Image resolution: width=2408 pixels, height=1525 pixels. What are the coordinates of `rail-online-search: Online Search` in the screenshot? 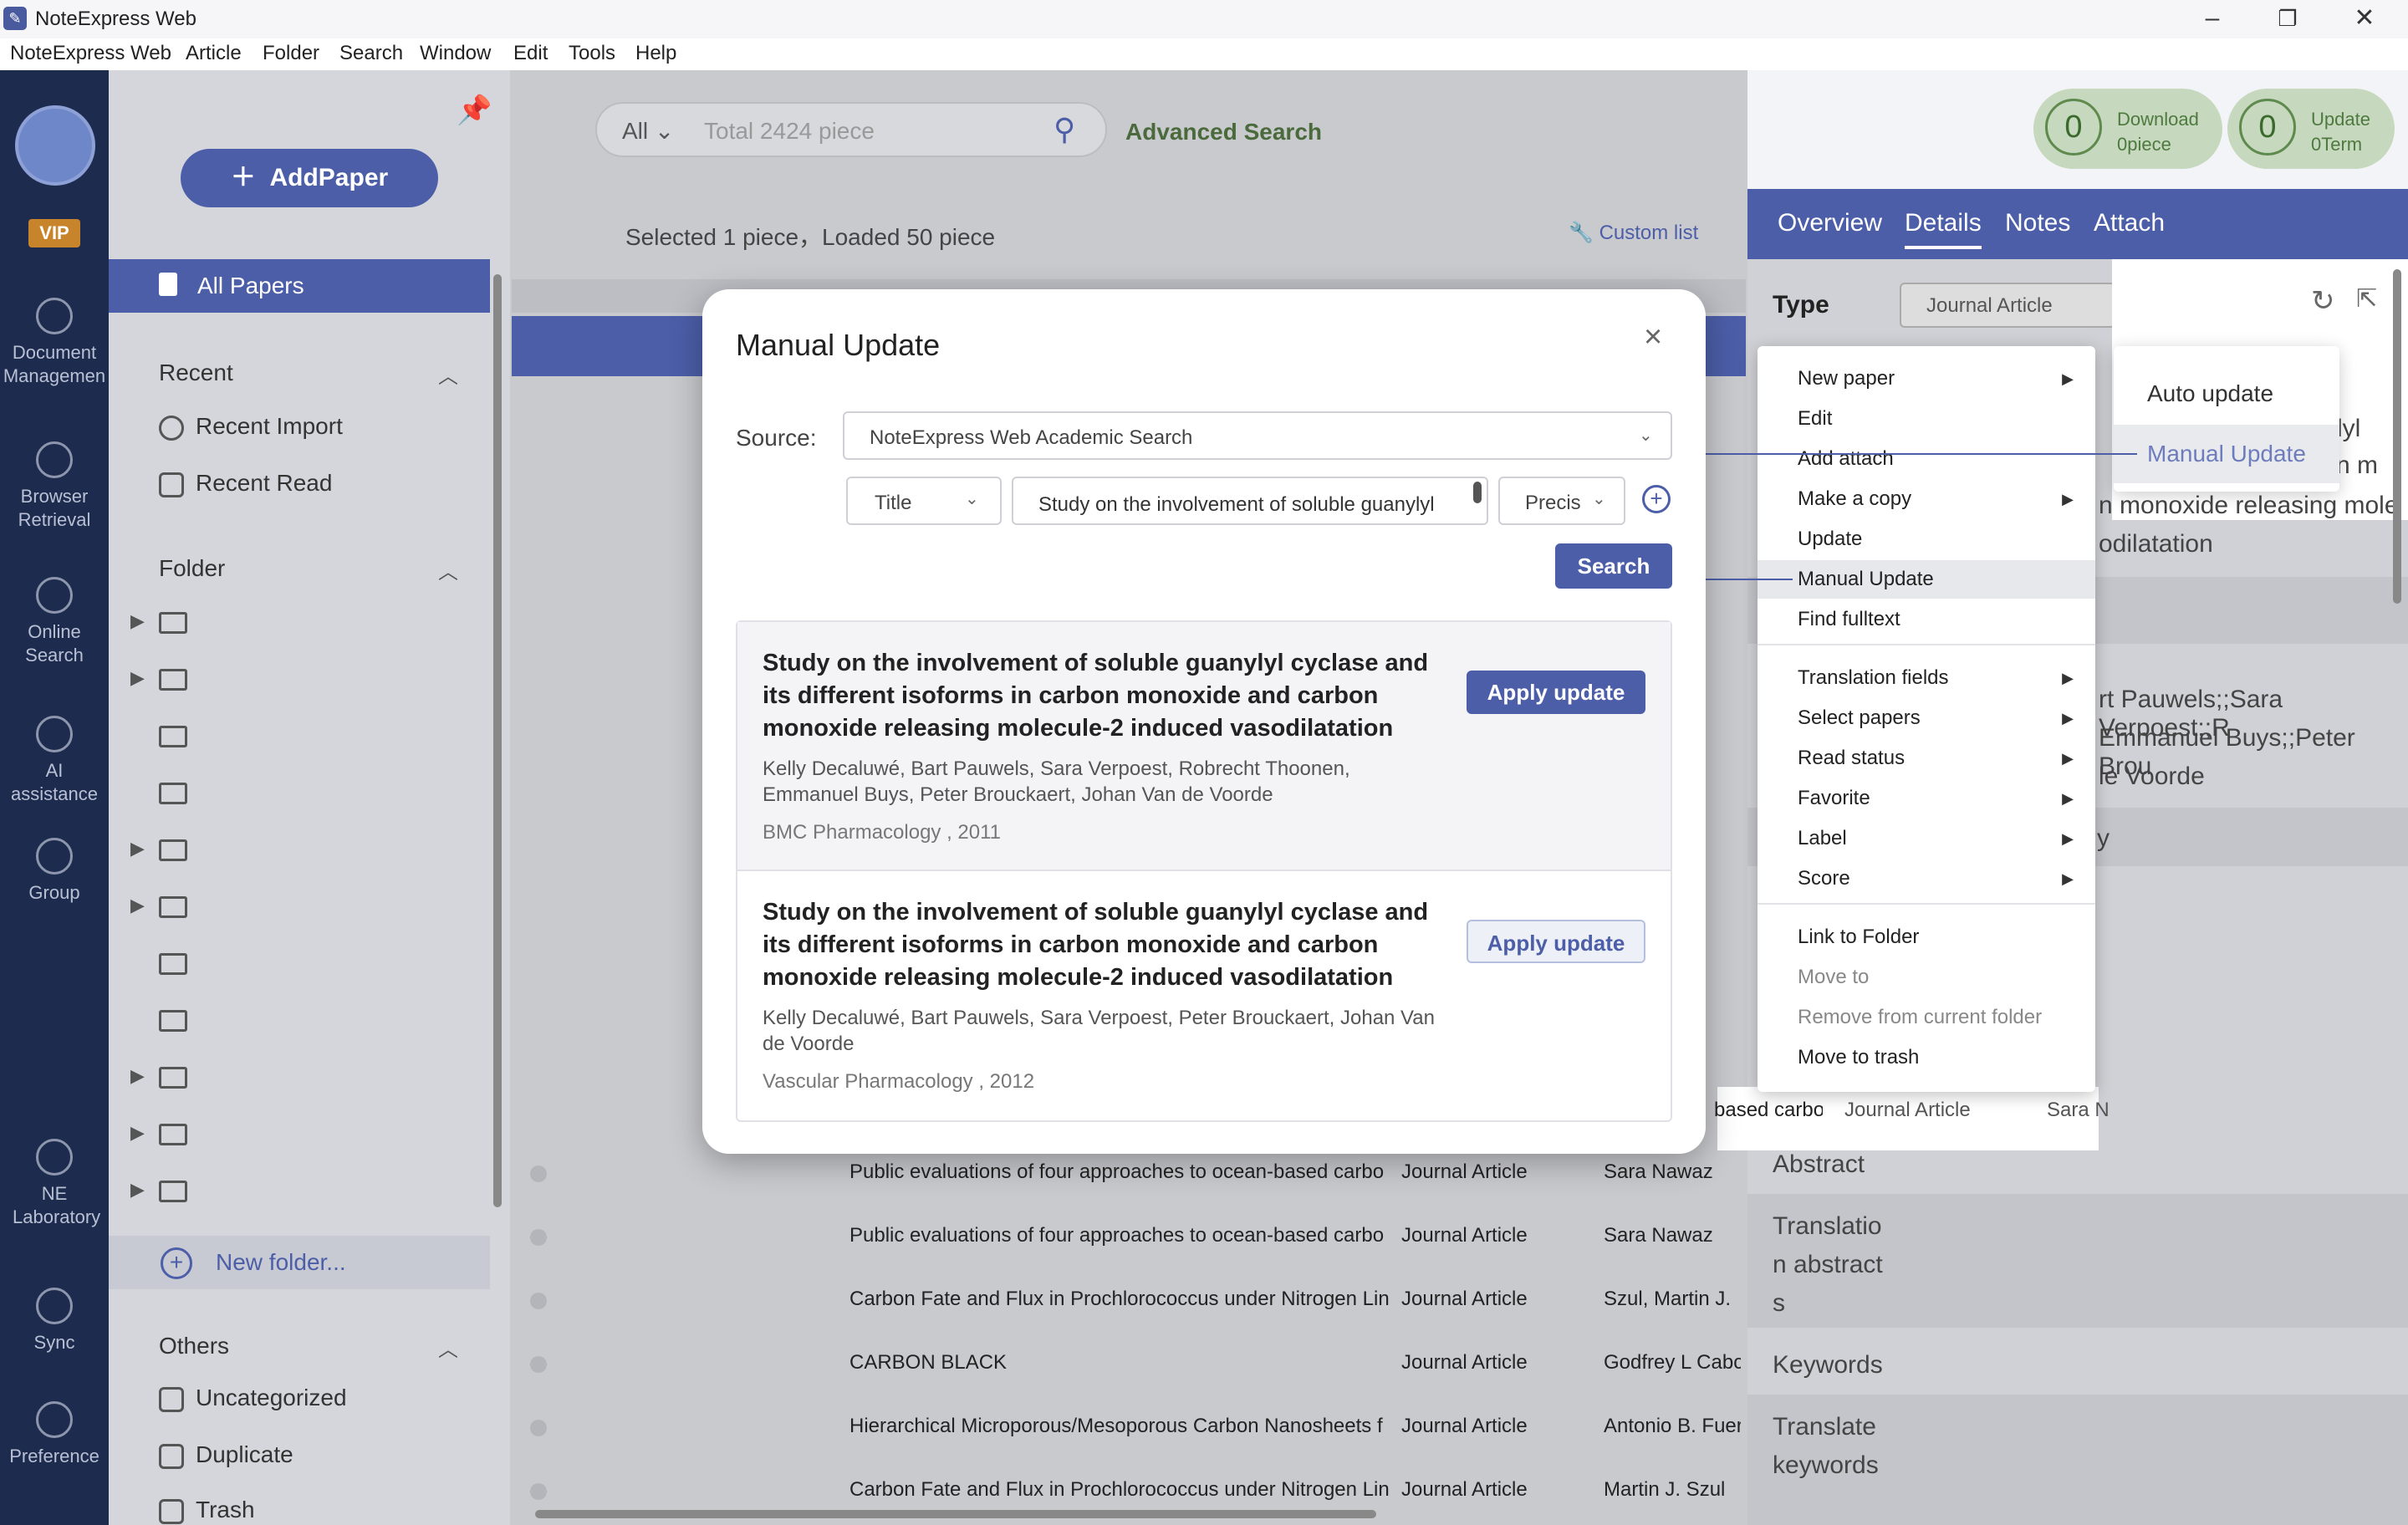 It's located at (54, 622).